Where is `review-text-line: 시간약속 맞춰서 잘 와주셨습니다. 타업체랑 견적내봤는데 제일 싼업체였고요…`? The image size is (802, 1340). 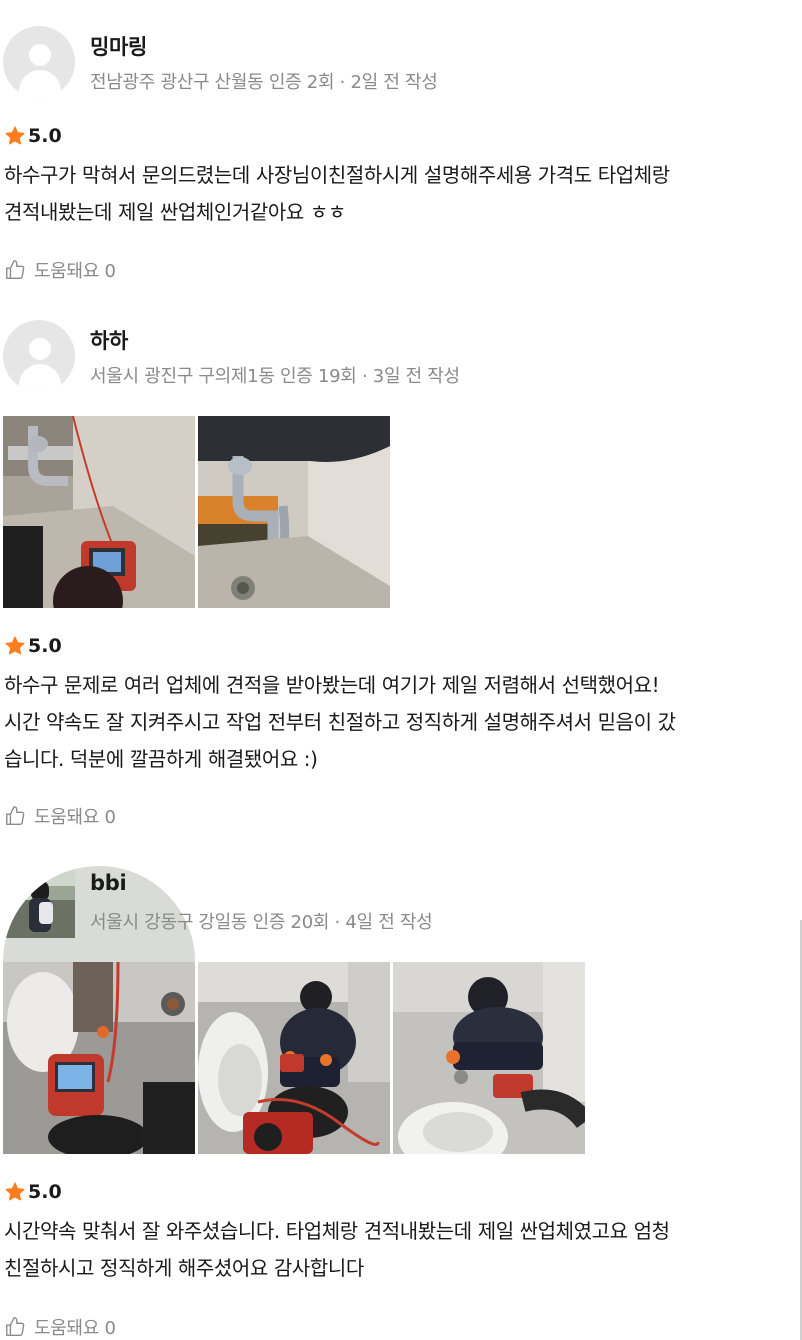 review-text-line: 시간약속 맞춰서 잘 와주셨습니다. 타업체랑 견적내봤는데 제일 싼업체였고요… is located at coordinates (337, 1231).